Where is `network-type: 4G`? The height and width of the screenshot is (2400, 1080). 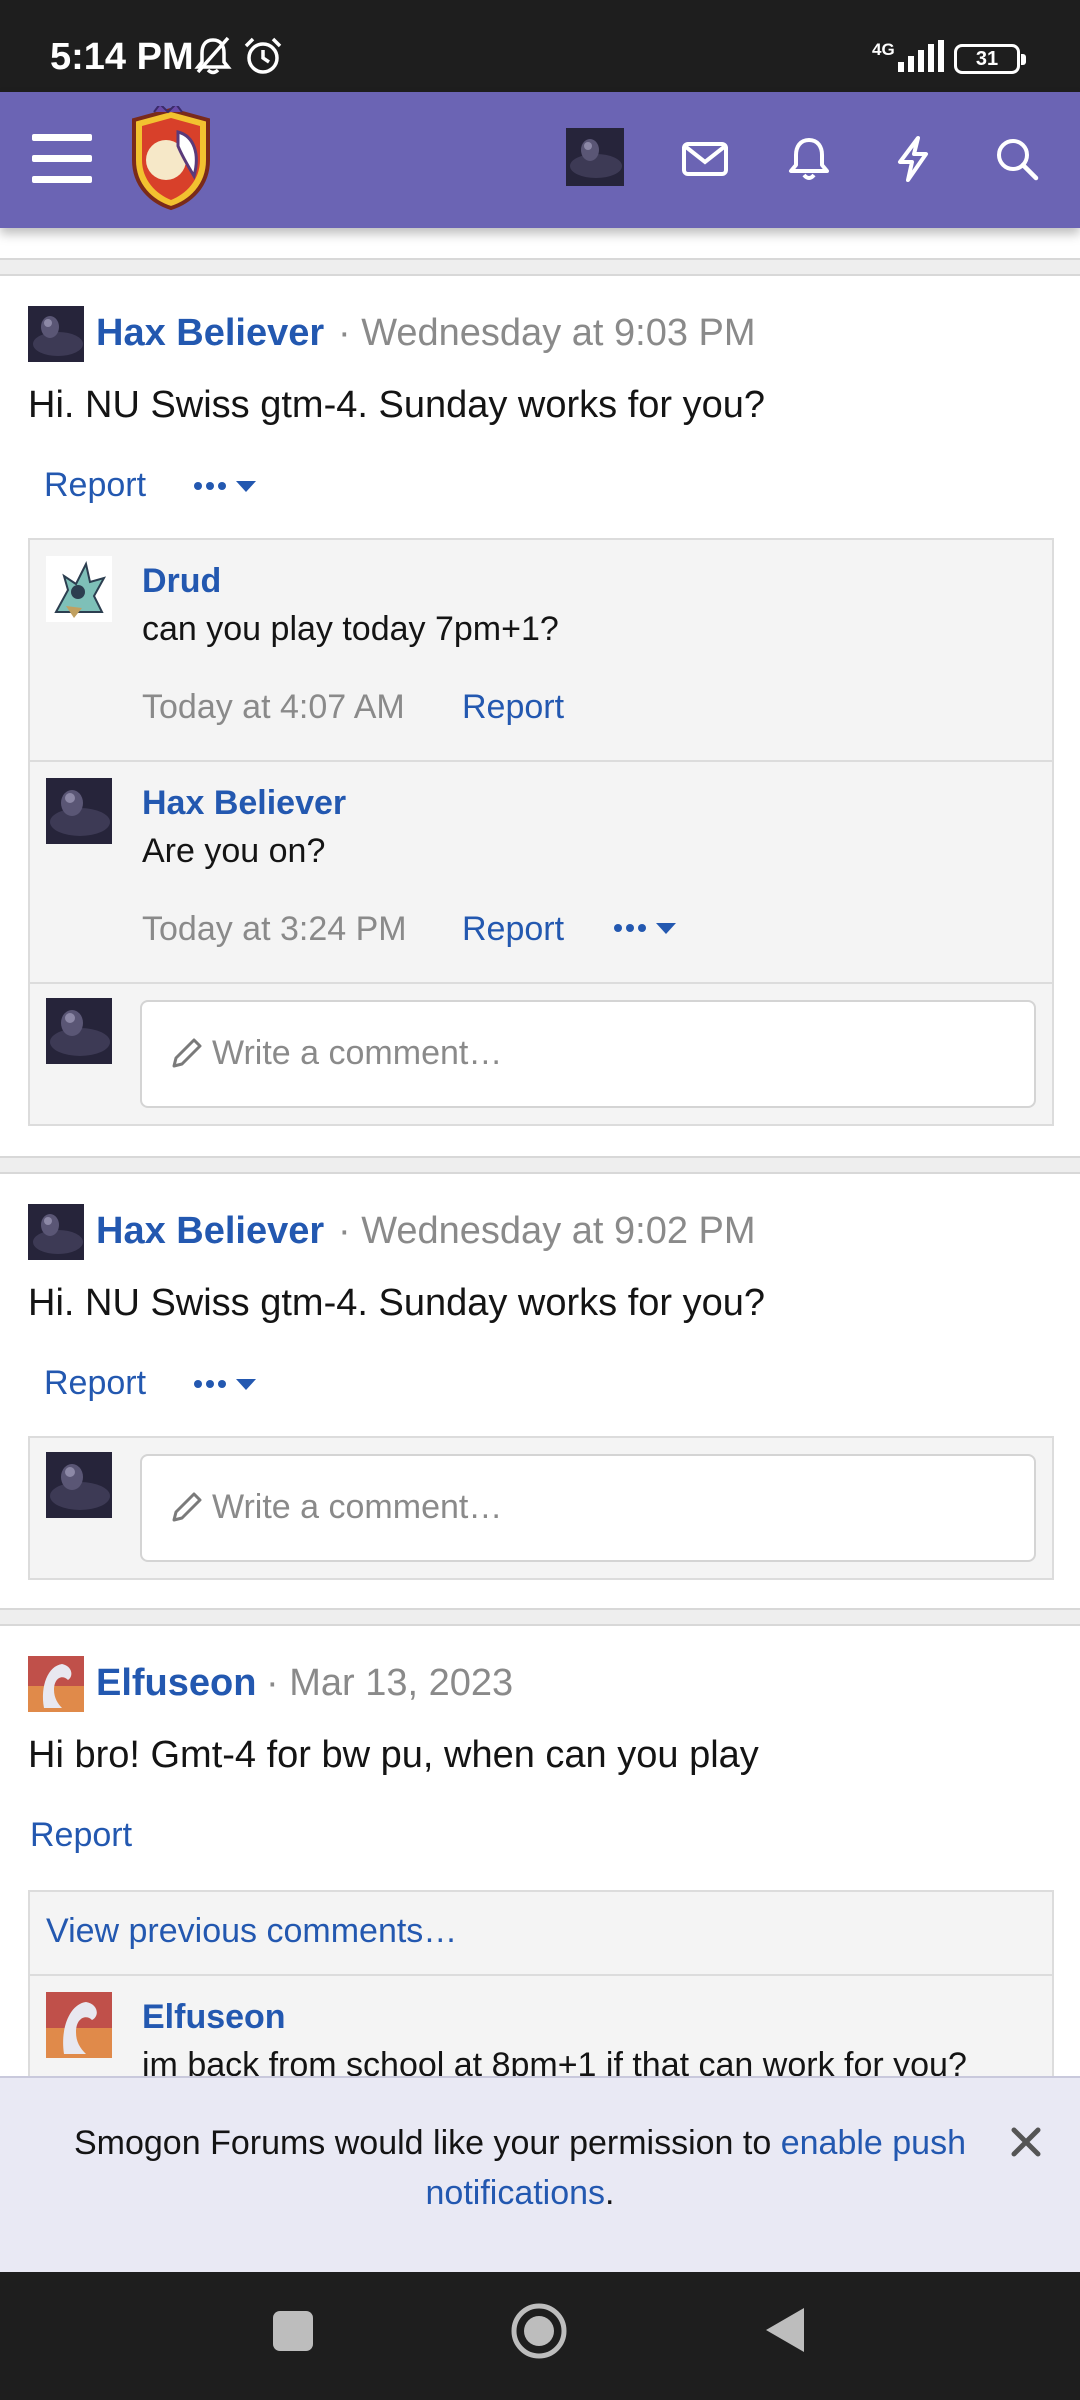 network-type: 4G is located at coordinates (883, 49).